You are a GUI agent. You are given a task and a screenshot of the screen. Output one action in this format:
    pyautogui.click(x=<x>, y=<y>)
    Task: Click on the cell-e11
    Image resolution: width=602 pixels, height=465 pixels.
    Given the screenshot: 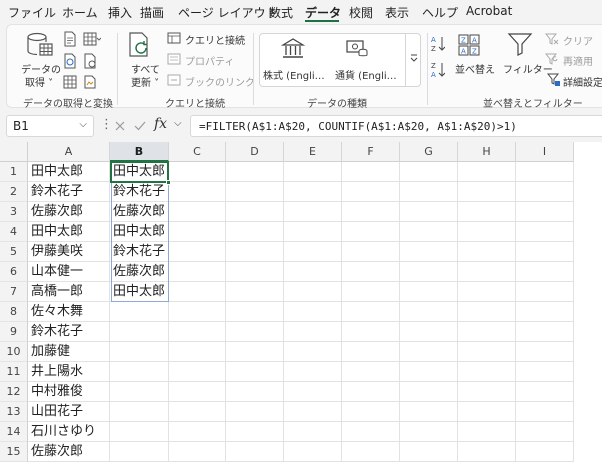 What is the action you would take?
    pyautogui.click(x=313, y=372)
    